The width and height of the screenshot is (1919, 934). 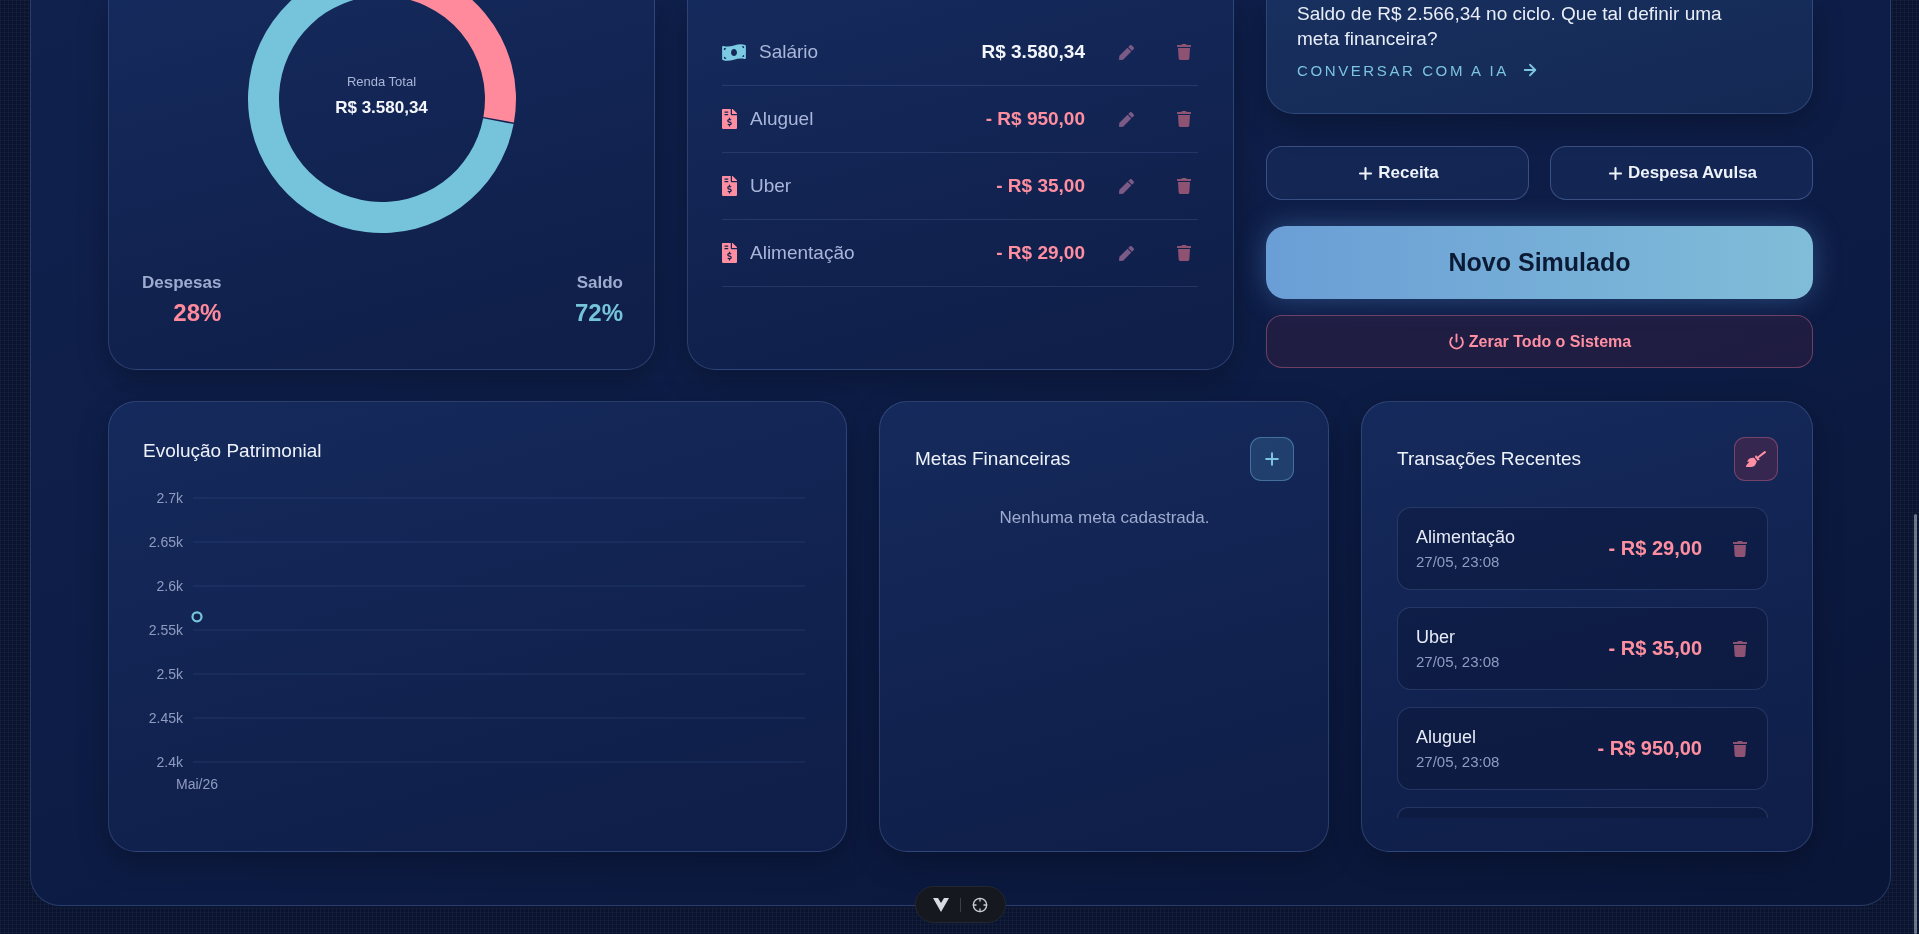 What do you see at coordinates (1681, 173) in the screenshot?
I see `add-button: Despesa Avulsa` at bounding box center [1681, 173].